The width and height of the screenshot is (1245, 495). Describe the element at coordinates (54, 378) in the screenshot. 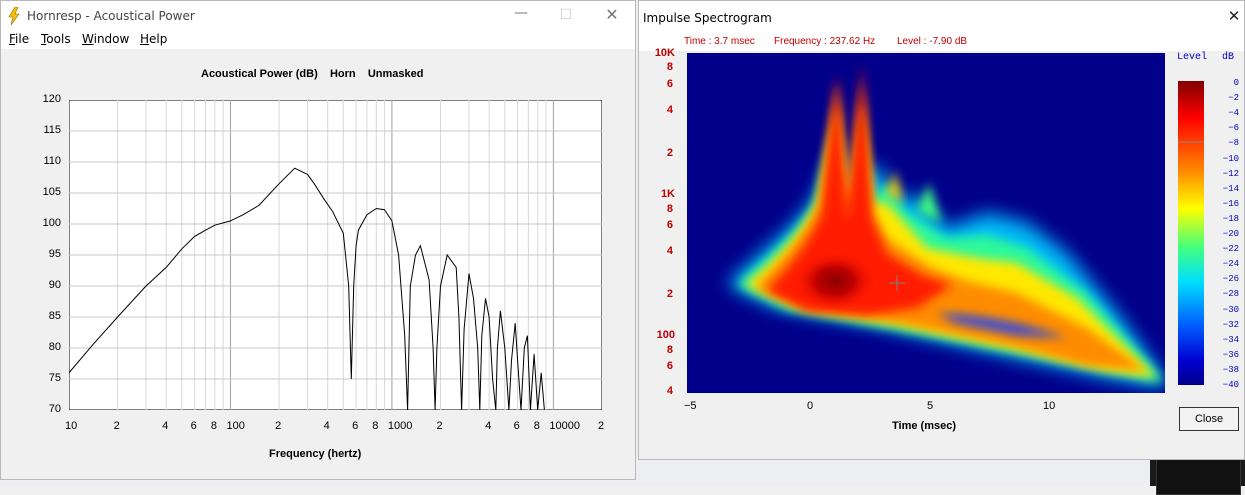

I see `y-tick-label: 75` at that location.